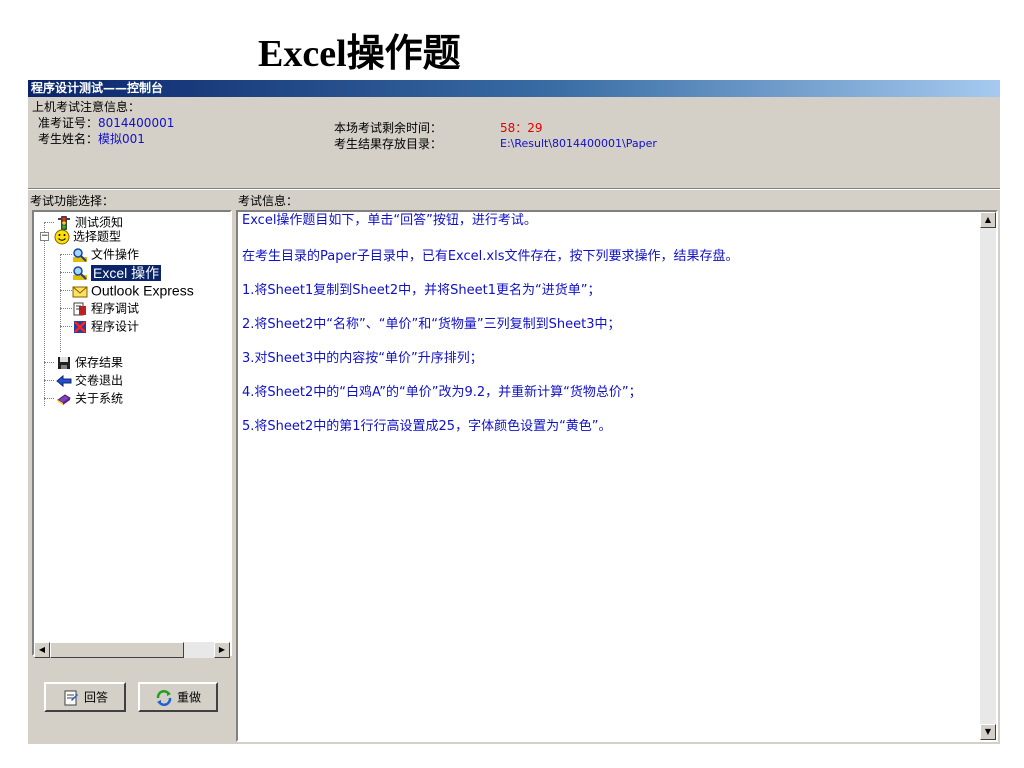 The image size is (1024, 768). Describe the element at coordinates (388, 144) in the screenshot. I see `dir-label: 考生结果存放目录：` at that location.